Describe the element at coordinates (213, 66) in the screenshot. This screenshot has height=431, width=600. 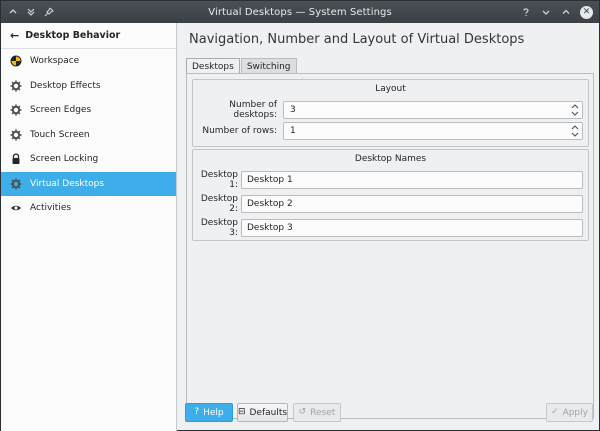
I see `tab-desktops: Desktops` at that location.